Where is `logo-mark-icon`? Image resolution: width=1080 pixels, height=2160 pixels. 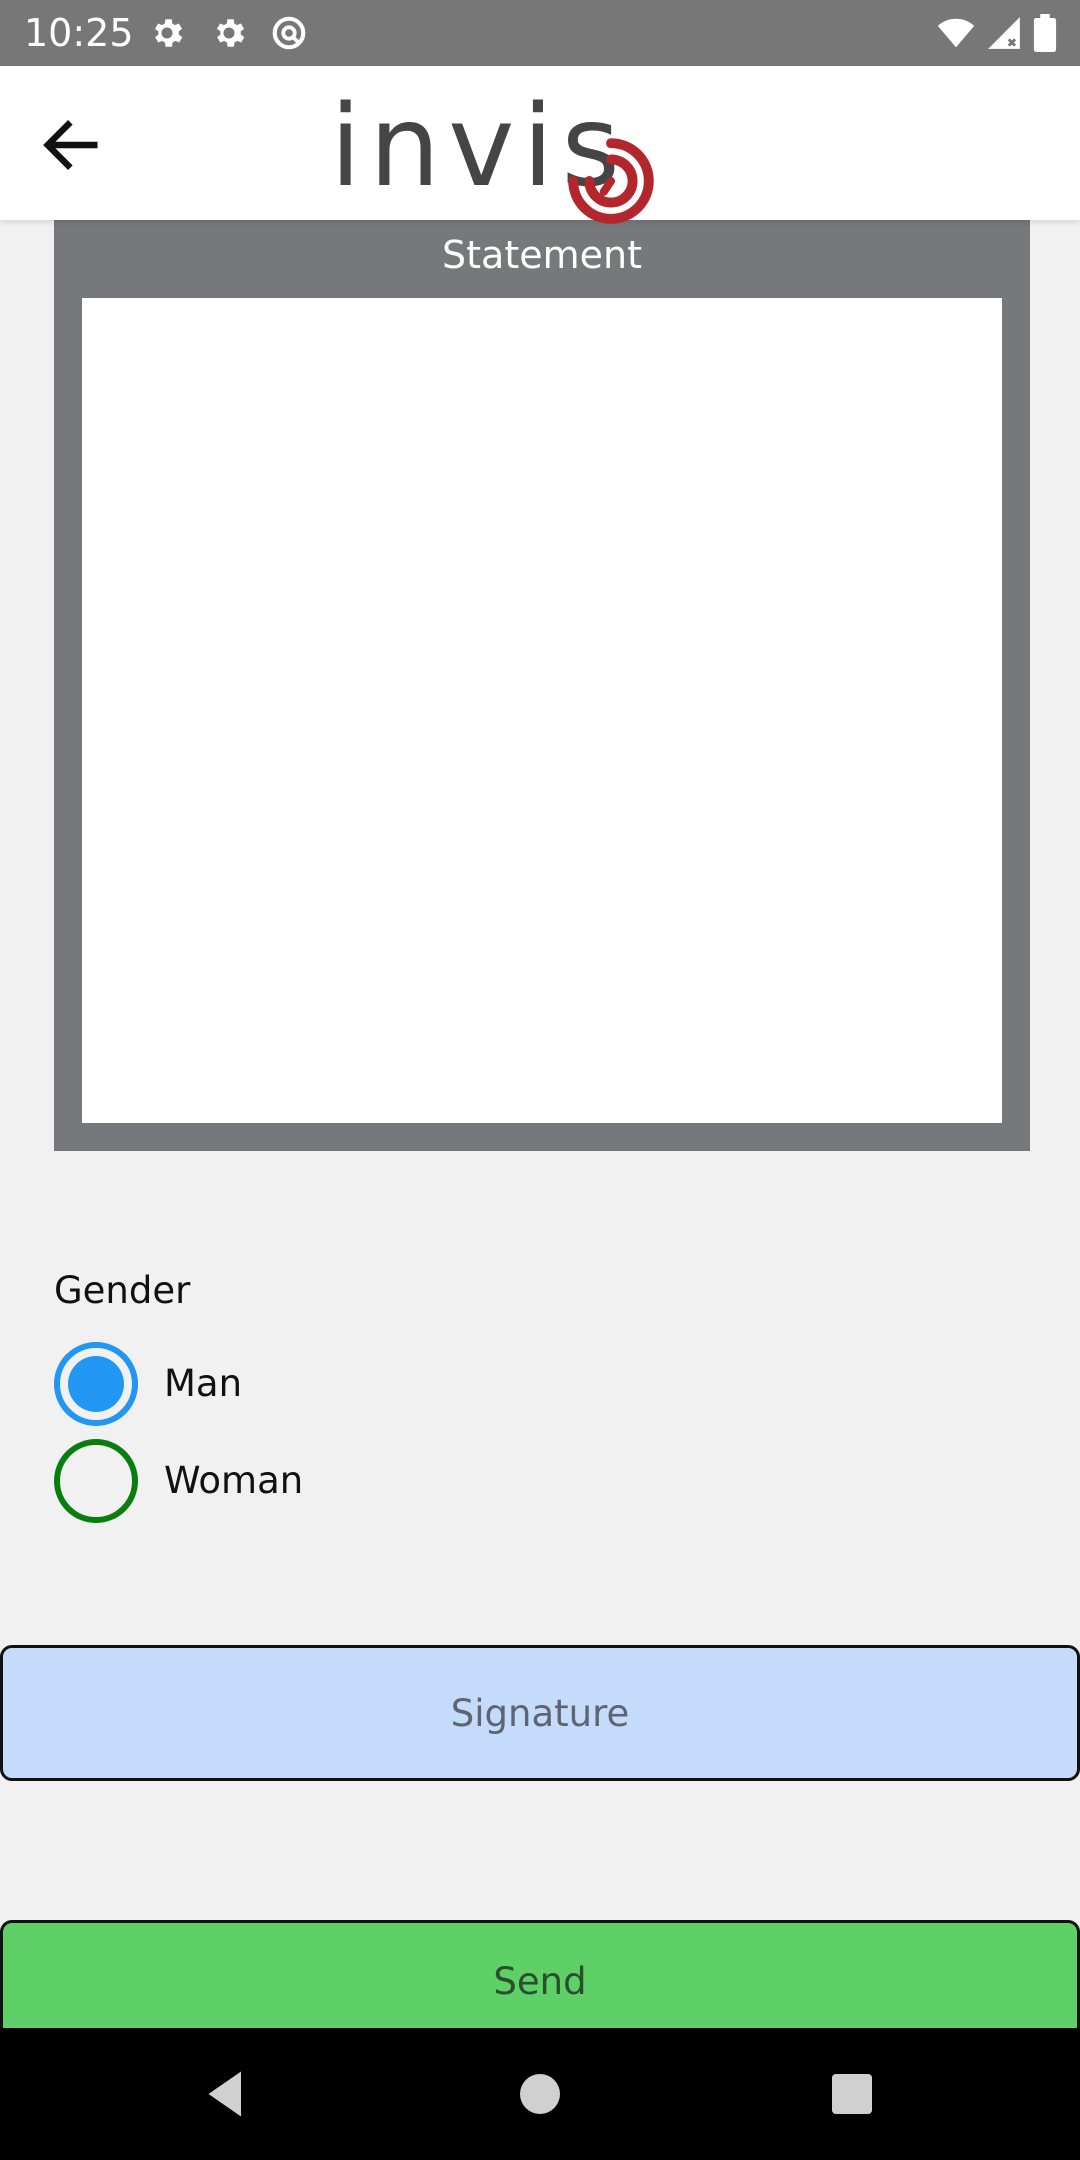
logo-mark-icon is located at coordinates (611, 181).